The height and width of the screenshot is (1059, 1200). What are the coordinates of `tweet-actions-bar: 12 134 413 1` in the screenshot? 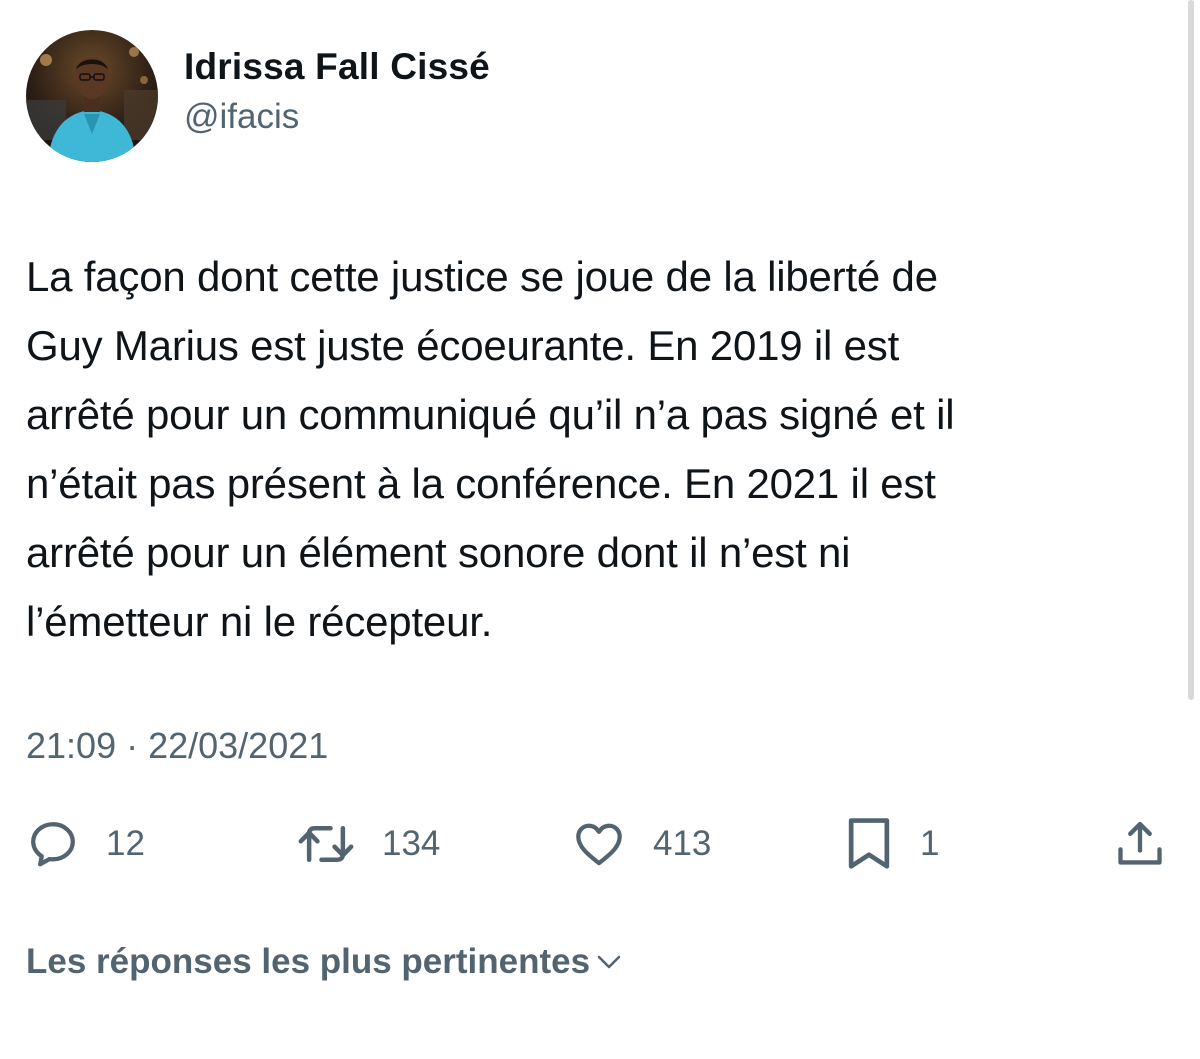 It's located at (601, 844).